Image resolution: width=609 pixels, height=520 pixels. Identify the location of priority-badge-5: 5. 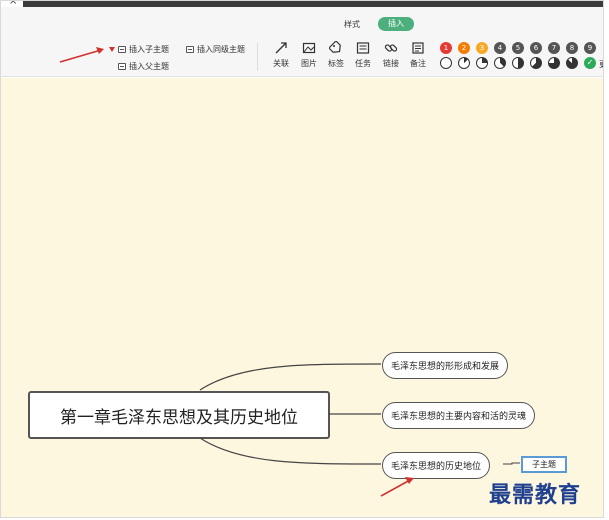
(518, 48).